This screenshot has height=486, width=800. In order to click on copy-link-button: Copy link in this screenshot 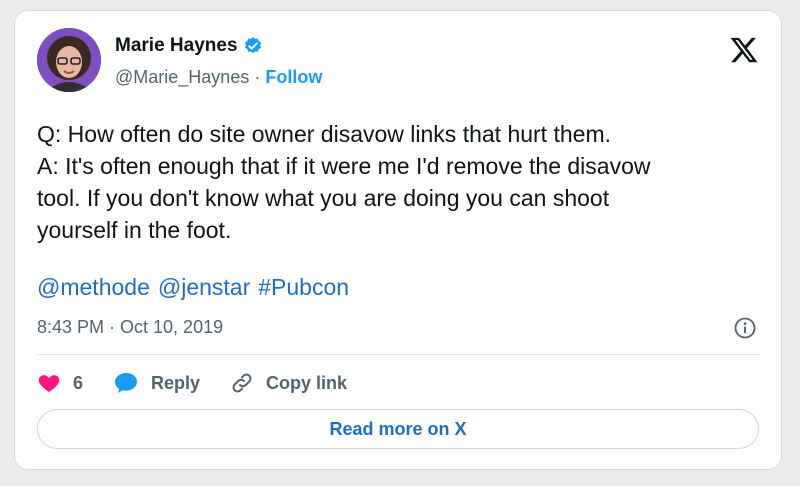, I will do `click(288, 383)`.